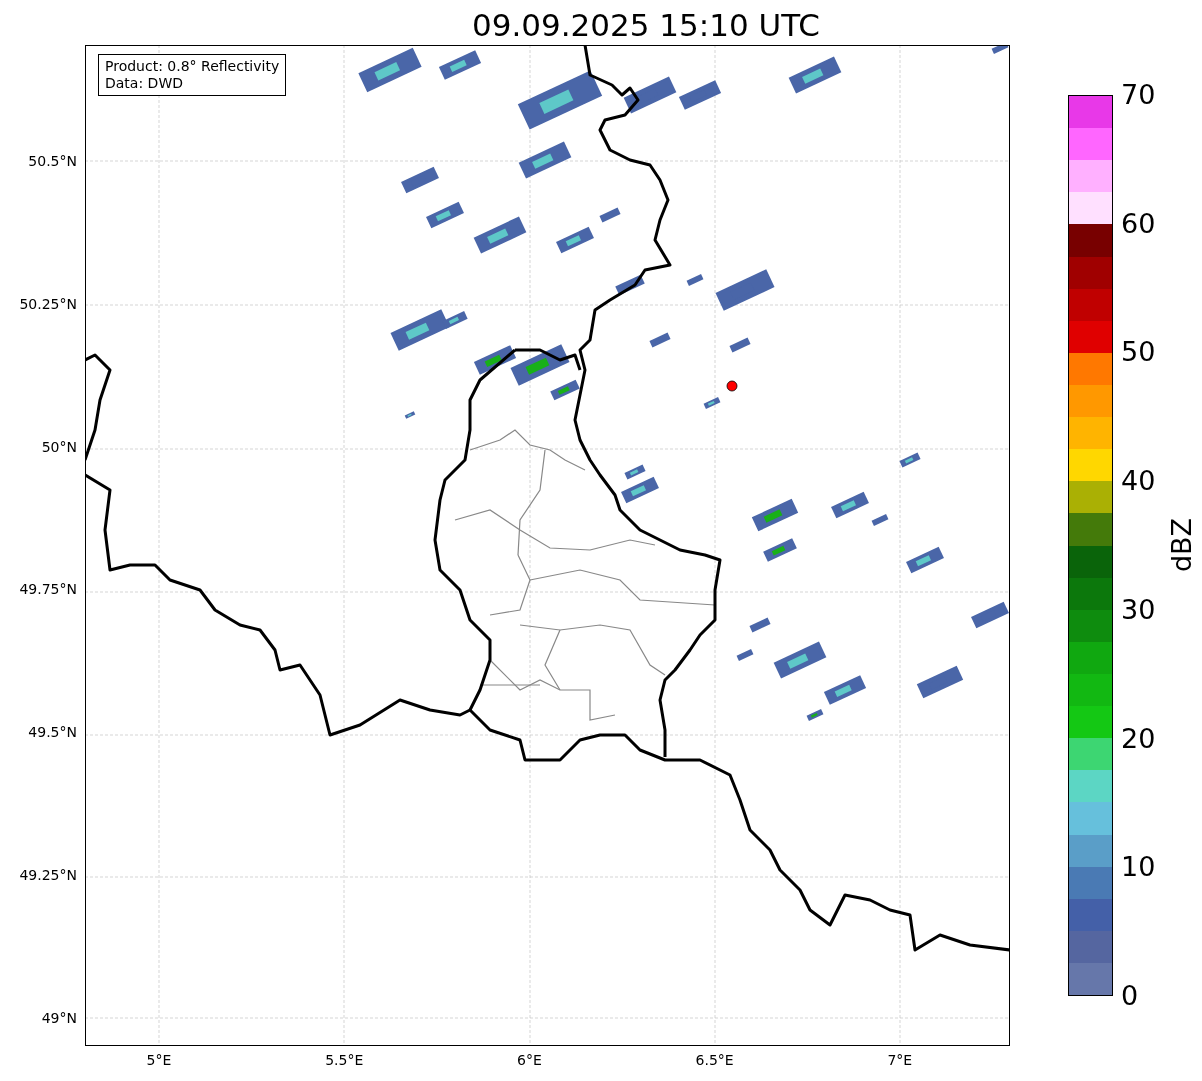  Describe the element at coordinates (144, 83) in the screenshot. I see `info-text: Data: DWD` at that location.